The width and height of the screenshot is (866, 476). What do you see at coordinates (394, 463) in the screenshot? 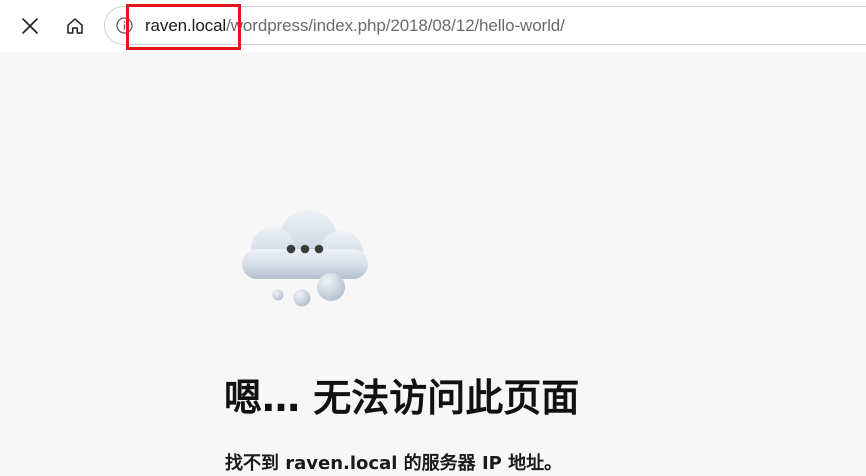
I see `error-detail: 找不到 raven.local 的服务器 IP 地址。` at bounding box center [394, 463].